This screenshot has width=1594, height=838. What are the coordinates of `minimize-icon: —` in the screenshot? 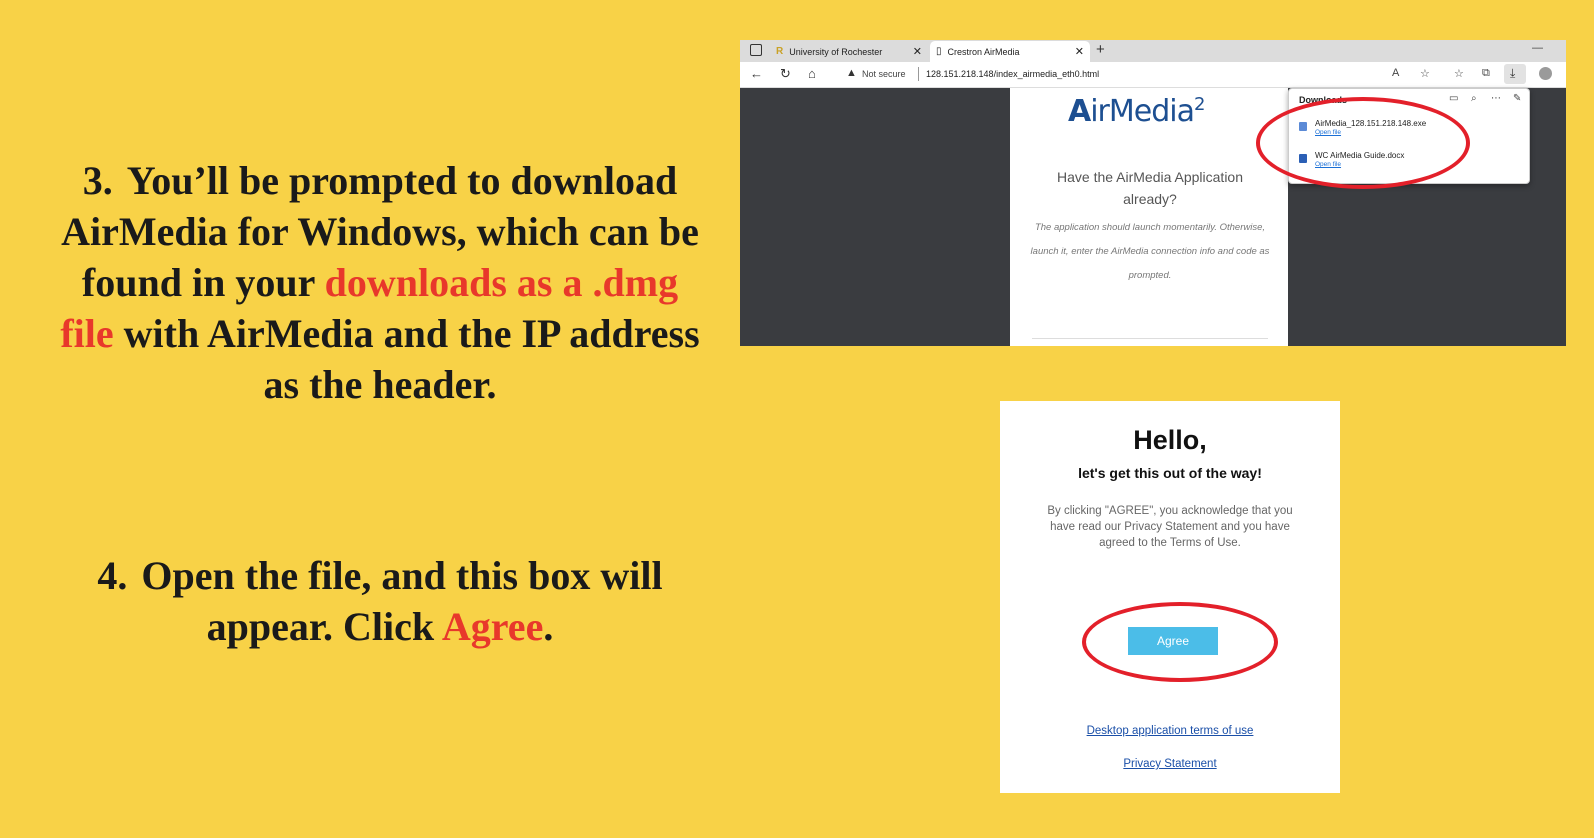 It's located at (1537, 48).